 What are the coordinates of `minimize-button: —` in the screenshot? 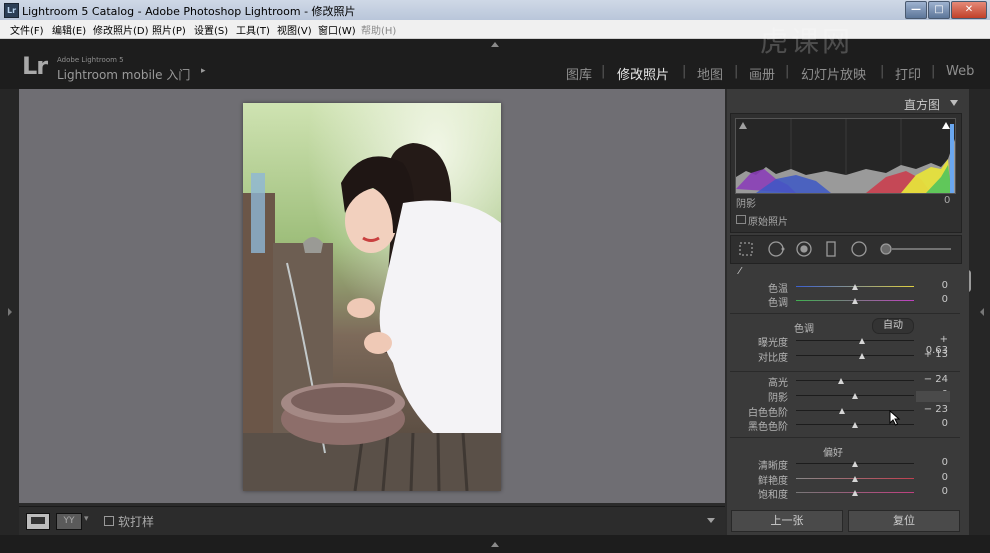 It's located at (916, 10).